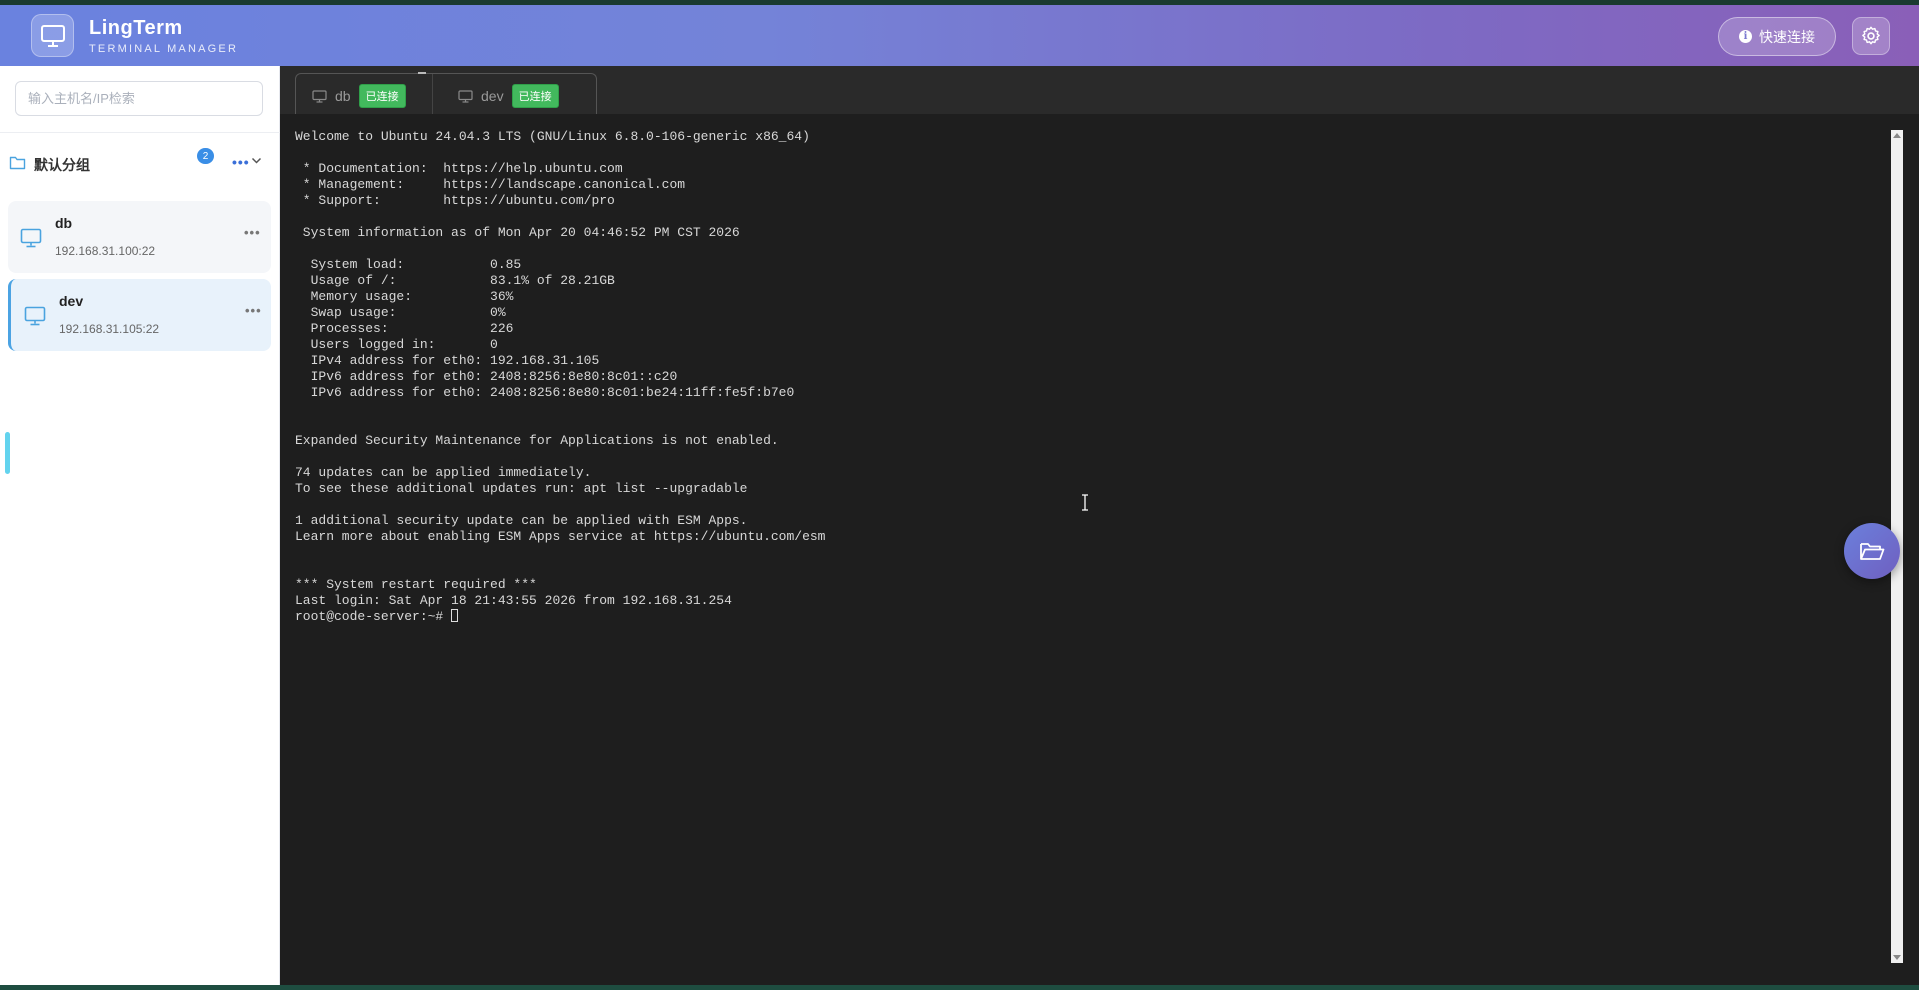  What do you see at coordinates (343, 96) in the screenshot?
I see `tab-label: db` at bounding box center [343, 96].